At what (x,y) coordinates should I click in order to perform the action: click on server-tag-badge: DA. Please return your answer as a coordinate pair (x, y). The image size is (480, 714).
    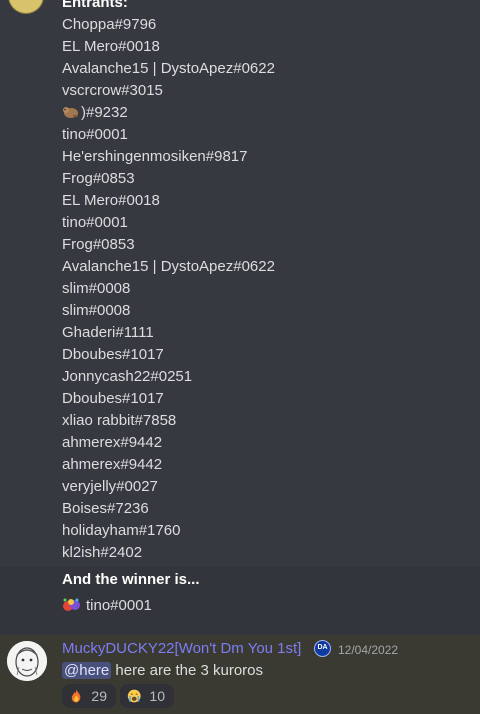
    Looking at the image, I should click on (322, 648).